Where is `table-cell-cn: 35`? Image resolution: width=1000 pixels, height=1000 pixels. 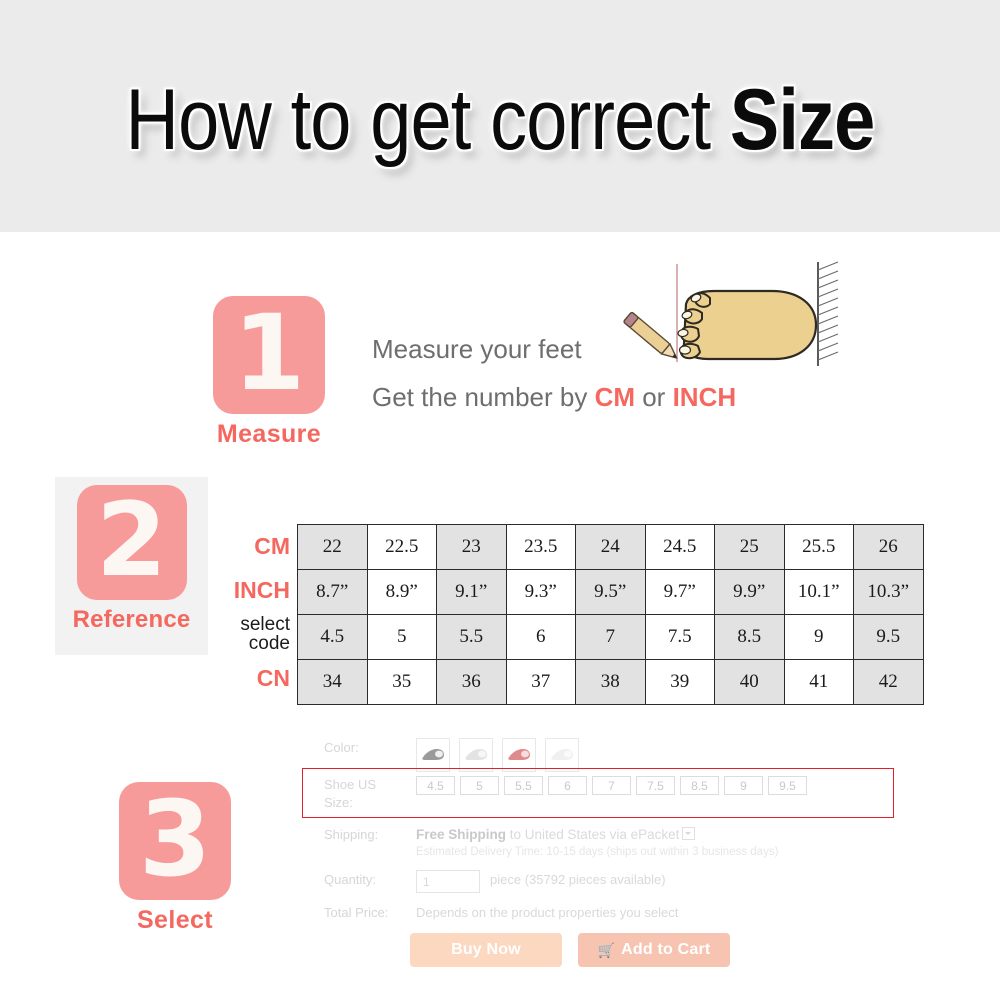
table-cell-cn: 35 is located at coordinates (401, 682).